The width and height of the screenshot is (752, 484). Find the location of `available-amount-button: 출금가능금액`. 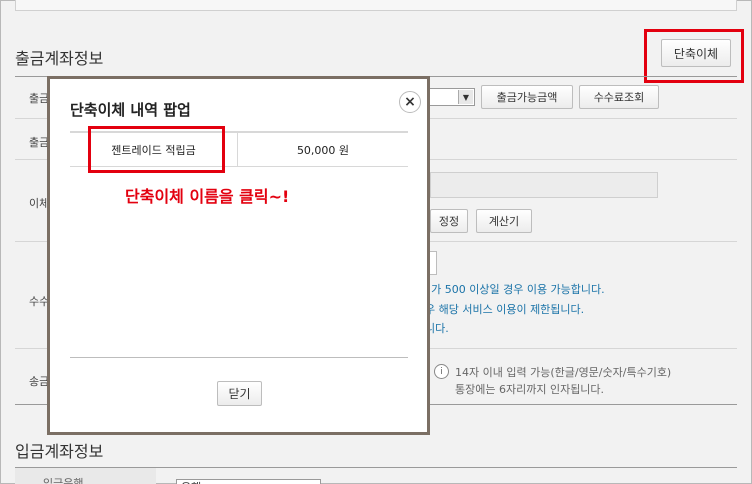

available-amount-button: 출금가능금액 is located at coordinates (527, 97).